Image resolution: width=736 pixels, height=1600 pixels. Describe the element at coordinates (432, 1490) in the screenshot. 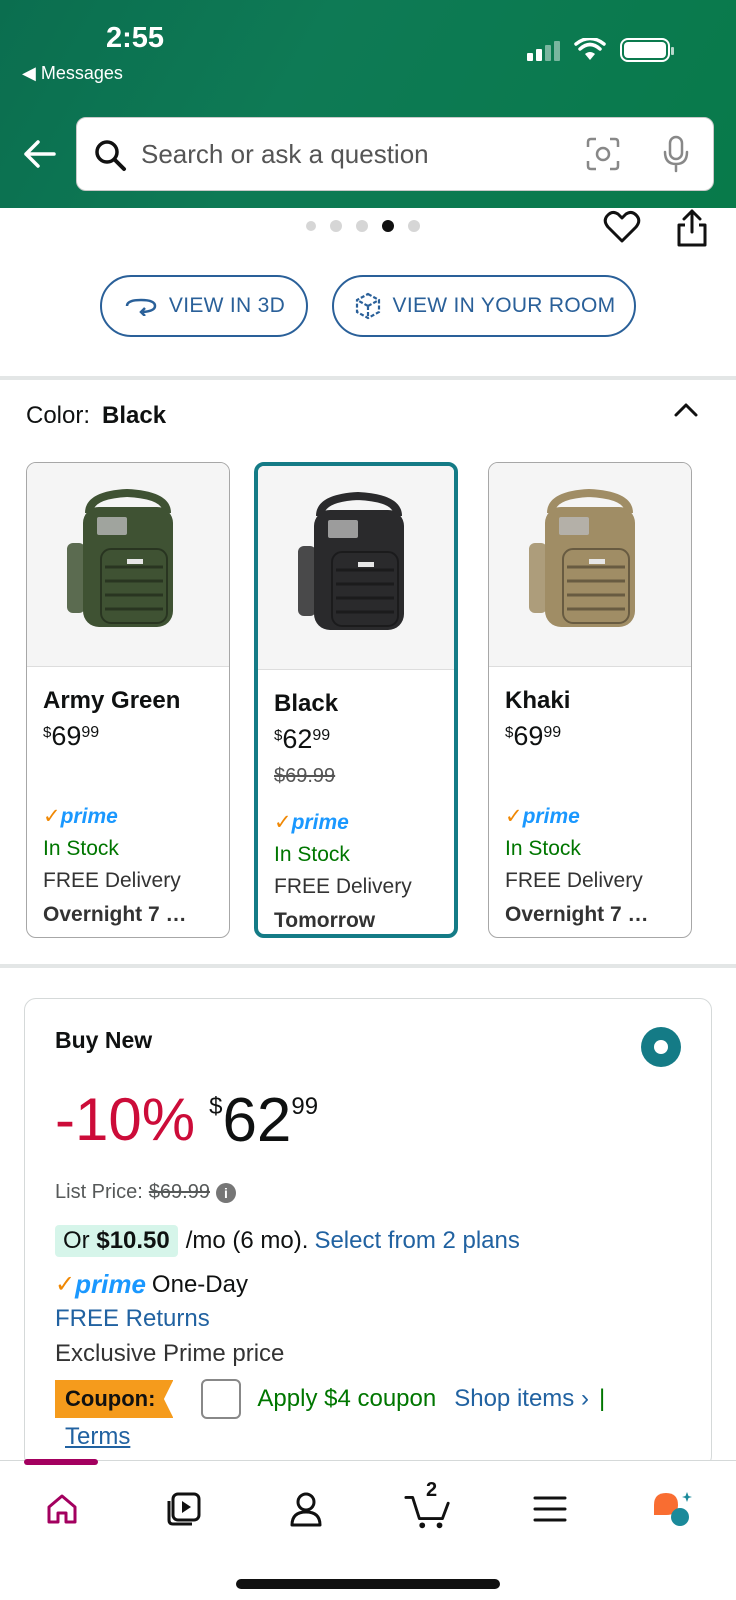

I see `cart-count: 2` at that location.